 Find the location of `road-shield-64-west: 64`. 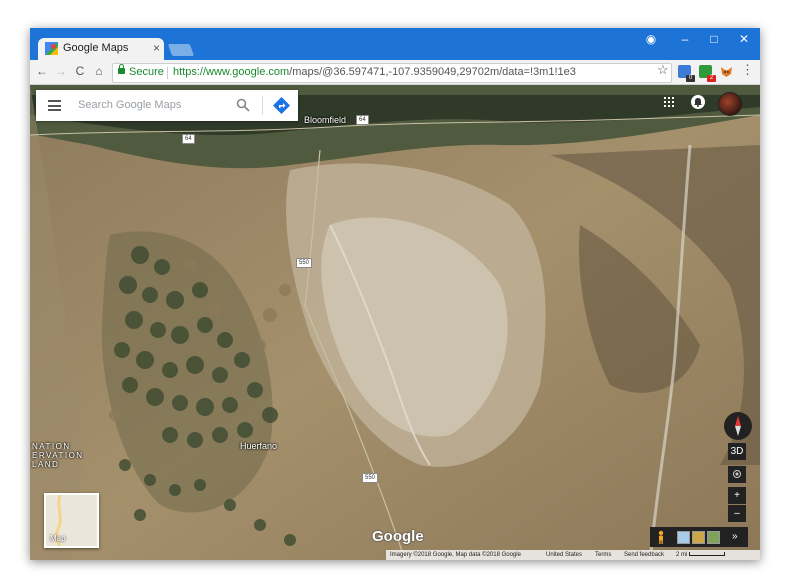

road-shield-64-west: 64 is located at coordinates (188, 139).